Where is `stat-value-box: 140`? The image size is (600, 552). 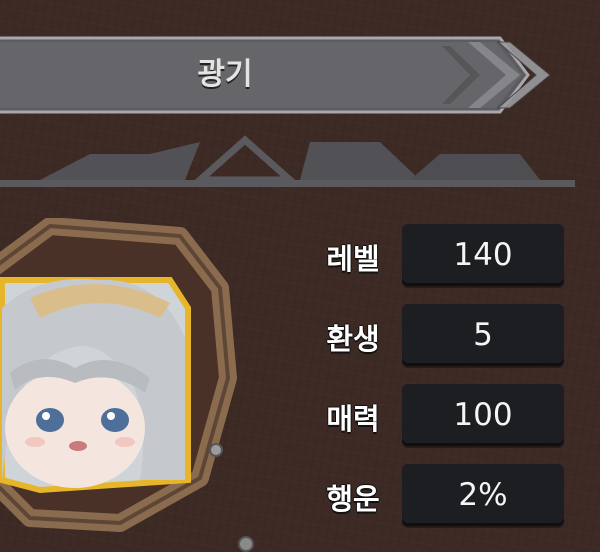
stat-value-box: 140 is located at coordinates (483, 255).